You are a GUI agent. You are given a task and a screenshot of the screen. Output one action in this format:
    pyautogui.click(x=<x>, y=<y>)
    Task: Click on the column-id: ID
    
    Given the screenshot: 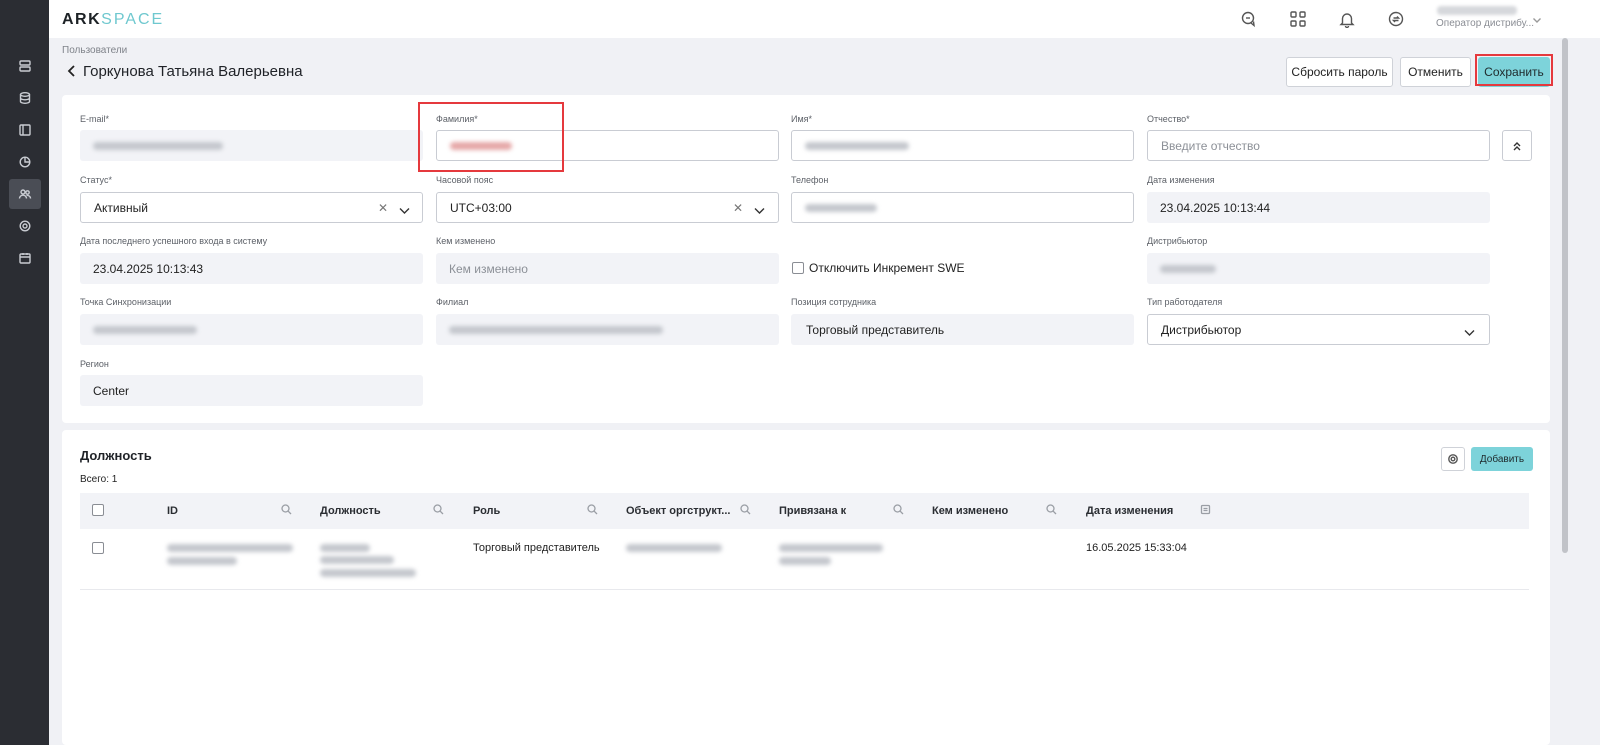 What is the action you would take?
    pyautogui.click(x=172, y=511)
    